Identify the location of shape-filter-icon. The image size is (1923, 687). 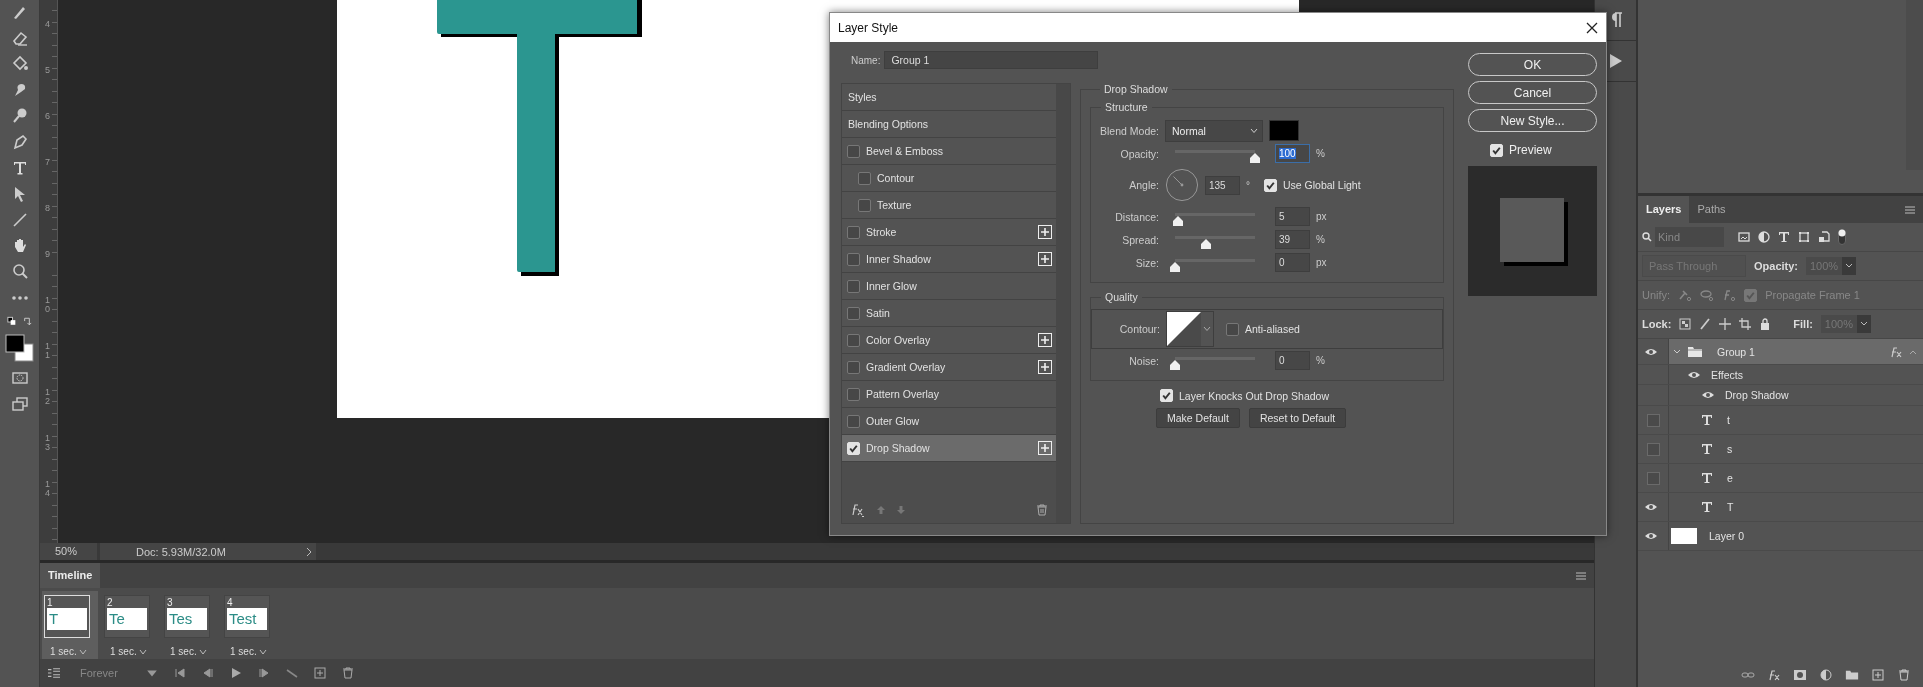
(1804, 237).